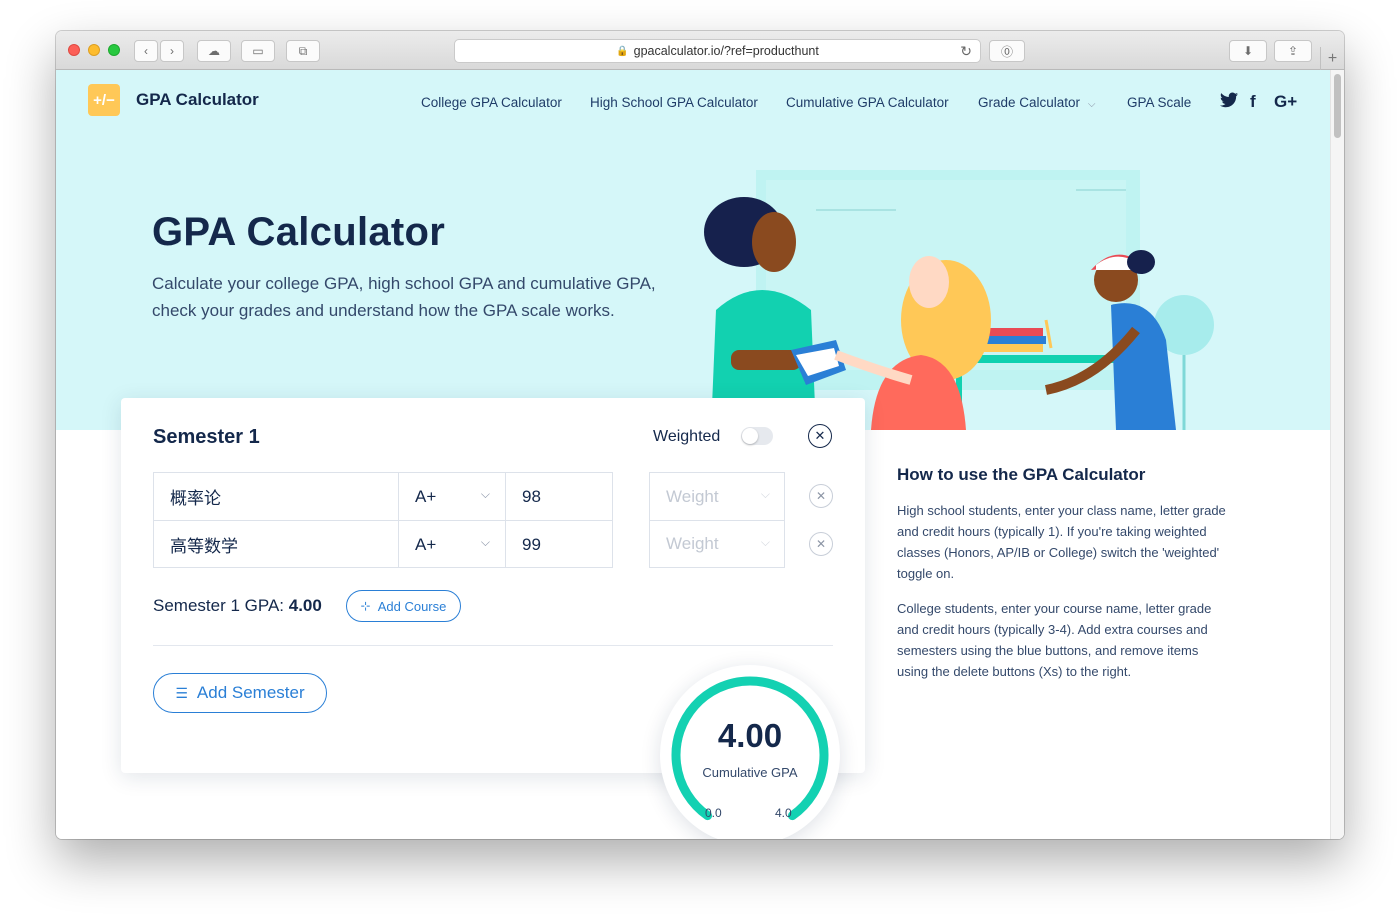 The image size is (1400, 919). What do you see at coordinates (1021, 474) in the screenshot?
I see `howto-title: How to use the GPA Calculator` at bounding box center [1021, 474].